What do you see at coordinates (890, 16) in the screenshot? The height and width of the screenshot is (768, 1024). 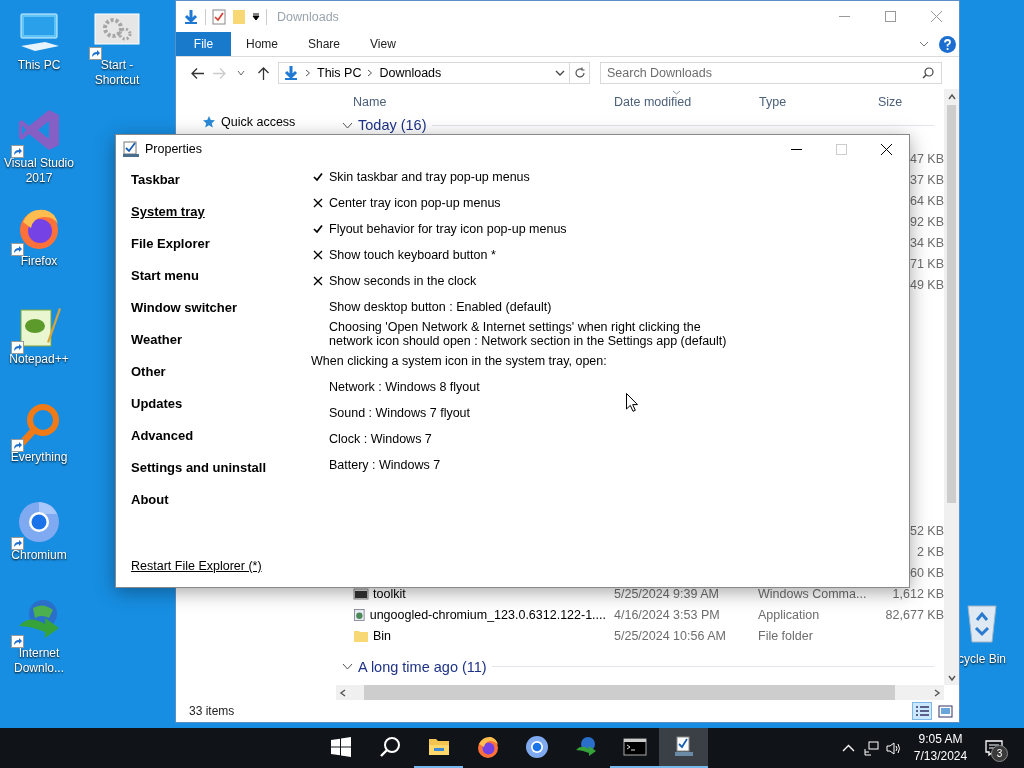 I see `maximize-icon` at bounding box center [890, 16].